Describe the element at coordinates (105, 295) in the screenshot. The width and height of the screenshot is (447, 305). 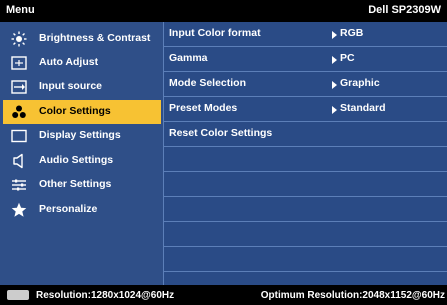
I see `current-resolution: Resolution:1280x1024@60Hz` at that location.